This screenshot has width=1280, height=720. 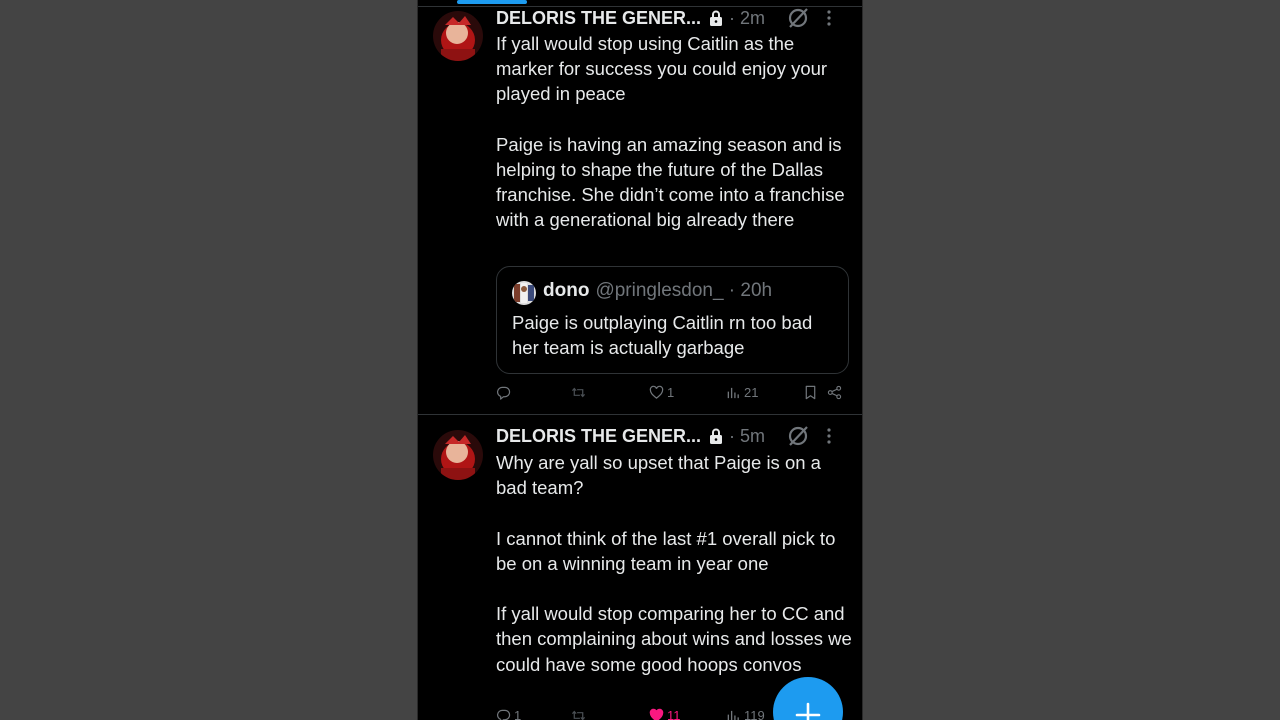 I want to click on view-count: 119, so click(x=754, y=714).